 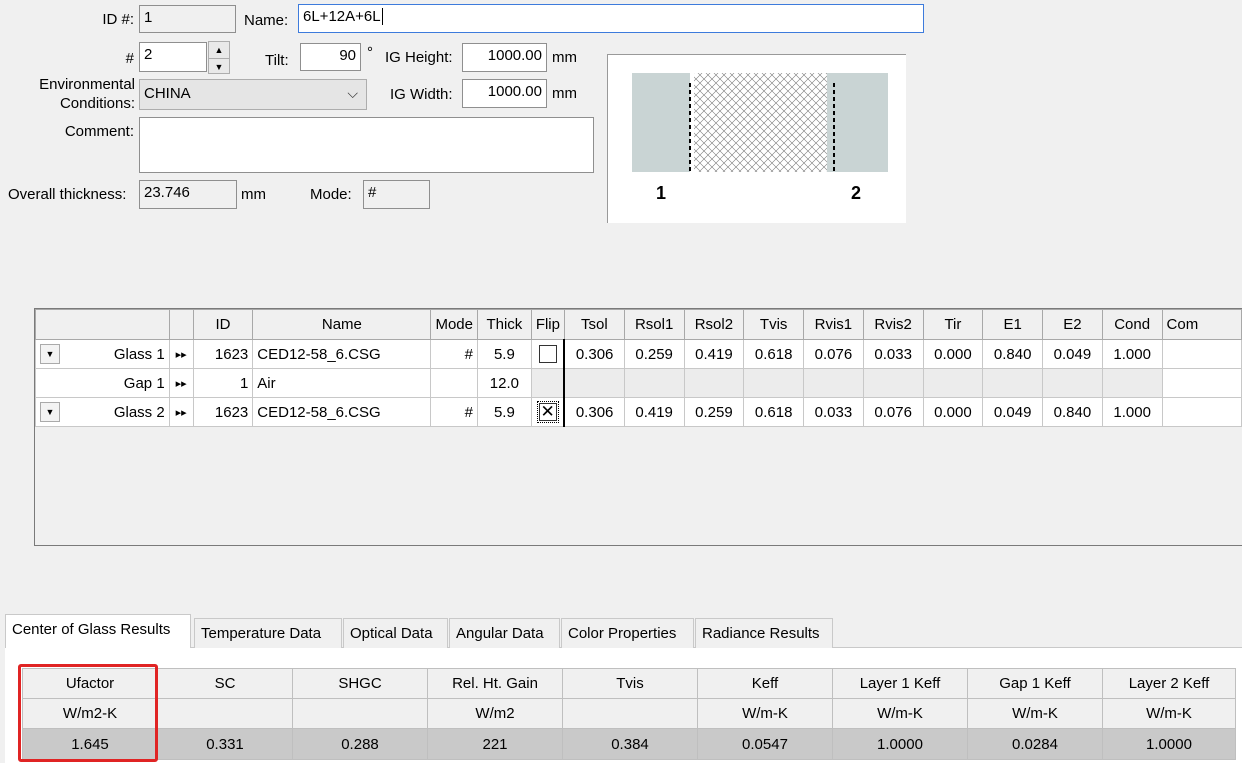 What do you see at coordinates (395, 633) in the screenshot?
I see `tab-optical-data: Optical Data` at bounding box center [395, 633].